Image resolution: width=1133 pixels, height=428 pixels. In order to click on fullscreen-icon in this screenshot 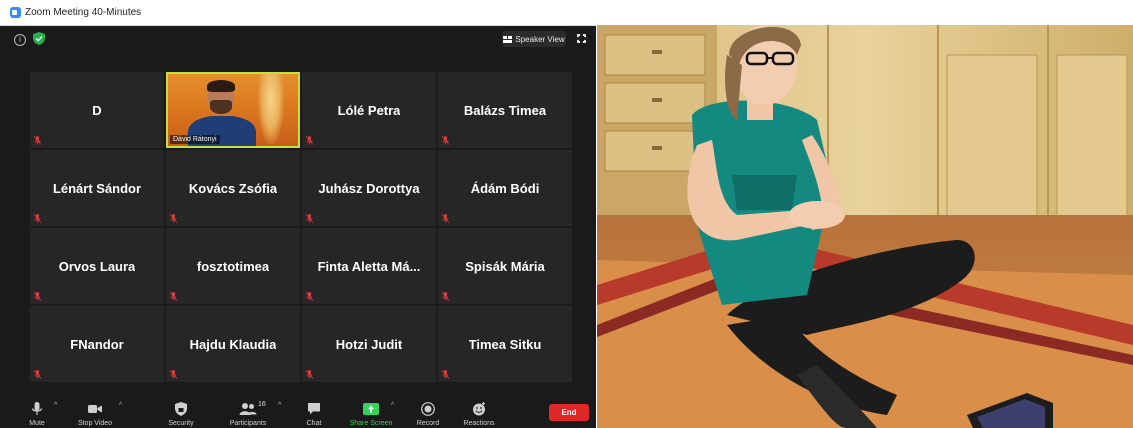, I will do `click(581, 38)`.